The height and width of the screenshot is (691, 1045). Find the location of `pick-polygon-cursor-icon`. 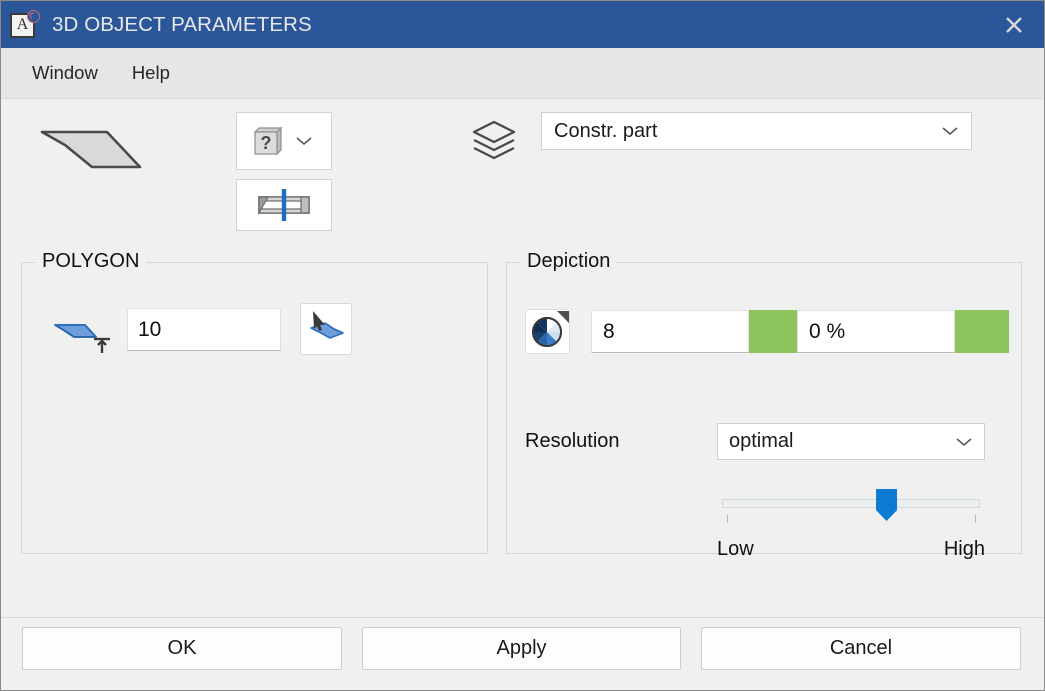

pick-polygon-cursor-icon is located at coordinates (327, 325).